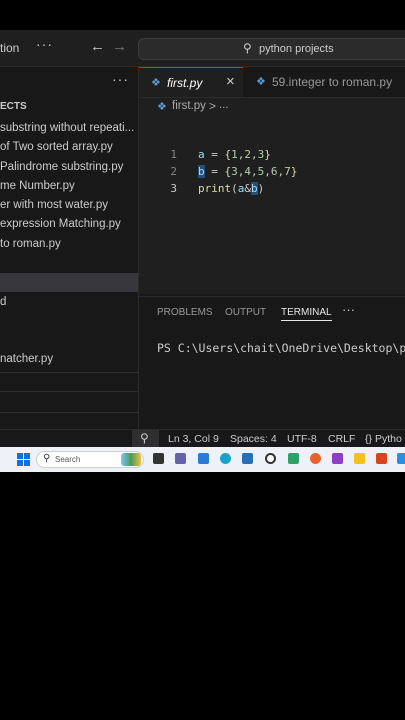 Image resolution: width=405 pixels, height=720 pixels. I want to click on vscode-icon, so click(401, 458).